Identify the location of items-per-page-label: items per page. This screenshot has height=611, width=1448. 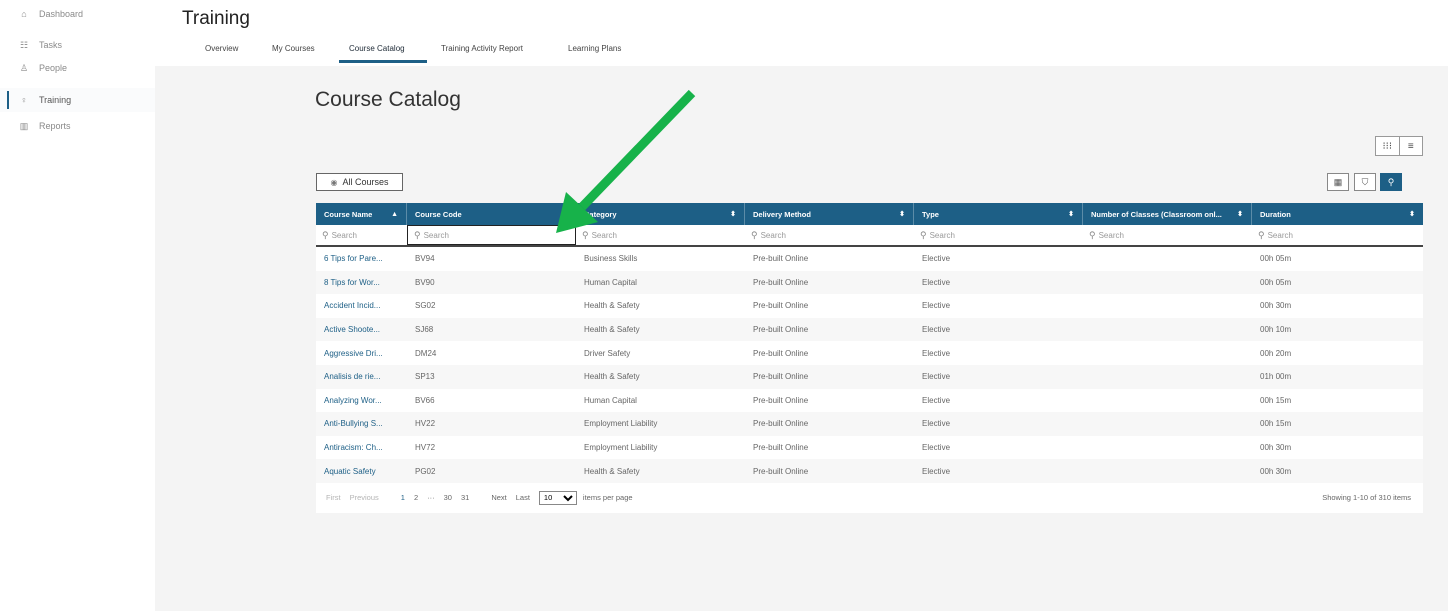
(607, 498).